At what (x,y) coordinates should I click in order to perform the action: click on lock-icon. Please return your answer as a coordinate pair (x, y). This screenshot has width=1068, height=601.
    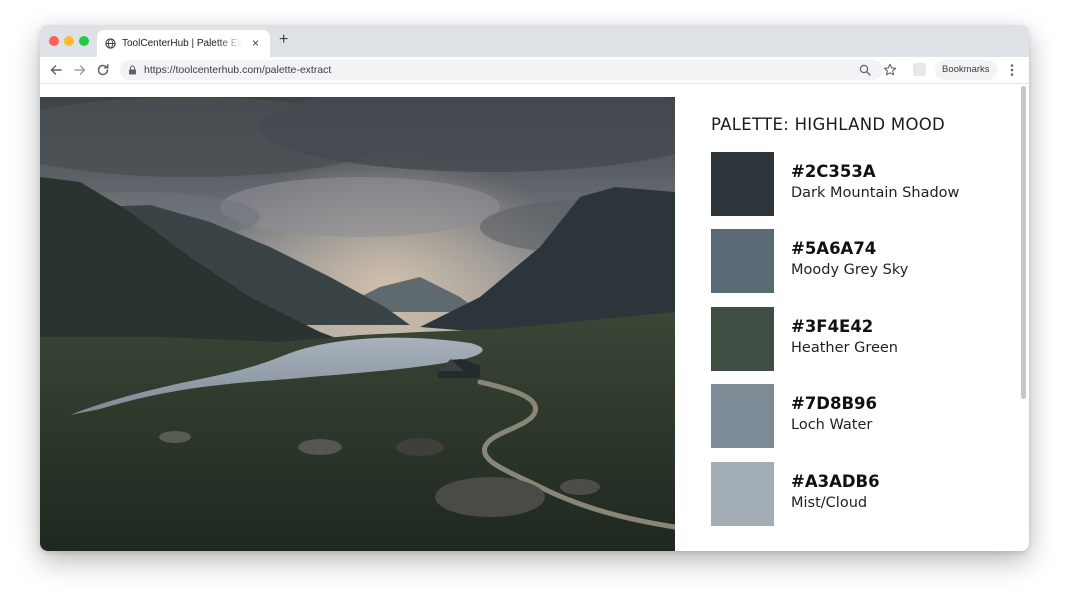
    Looking at the image, I should click on (132, 70).